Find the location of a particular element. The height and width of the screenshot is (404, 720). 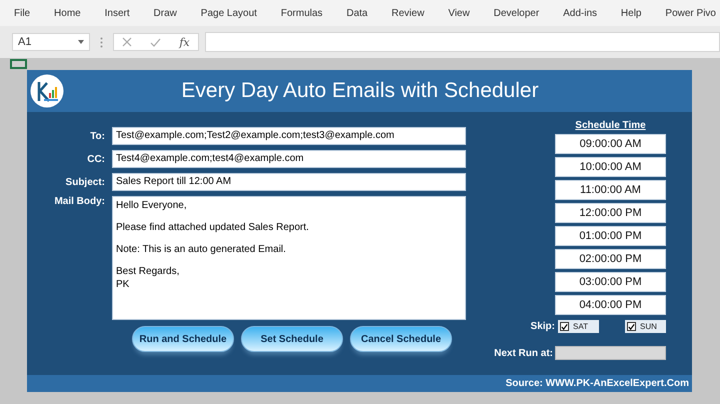

next-run-label: Next Run at: is located at coordinates (523, 353).